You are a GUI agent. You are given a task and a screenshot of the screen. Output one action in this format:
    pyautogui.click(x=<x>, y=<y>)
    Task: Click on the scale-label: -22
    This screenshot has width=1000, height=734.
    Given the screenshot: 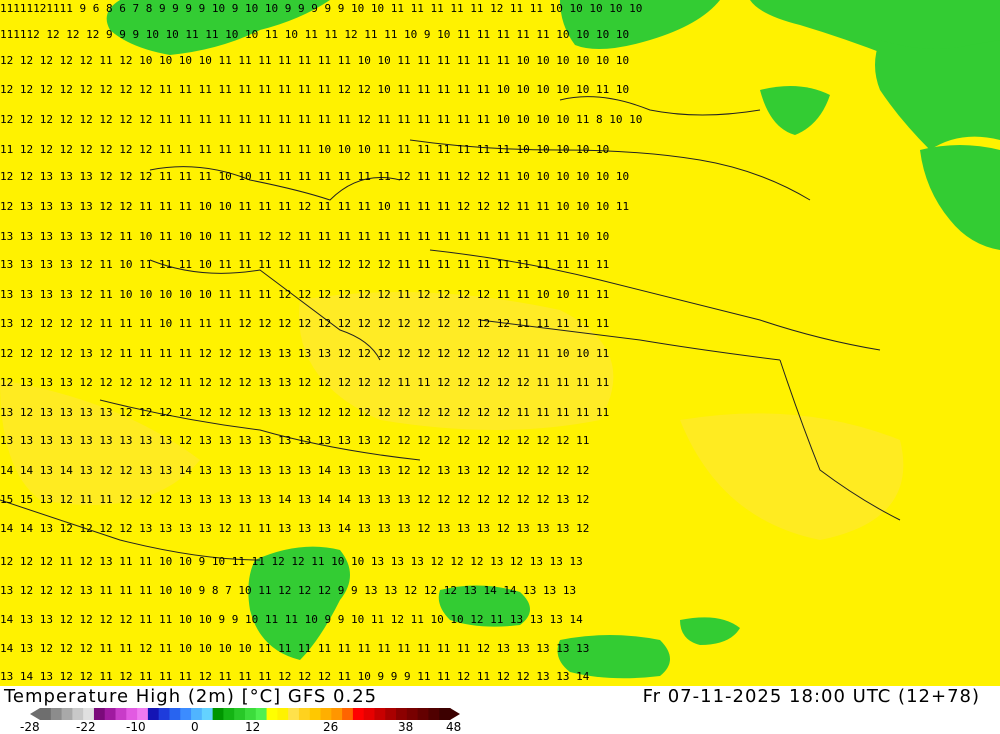 What is the action you would take?
    pyautogui.click(x=86, y=727)
    